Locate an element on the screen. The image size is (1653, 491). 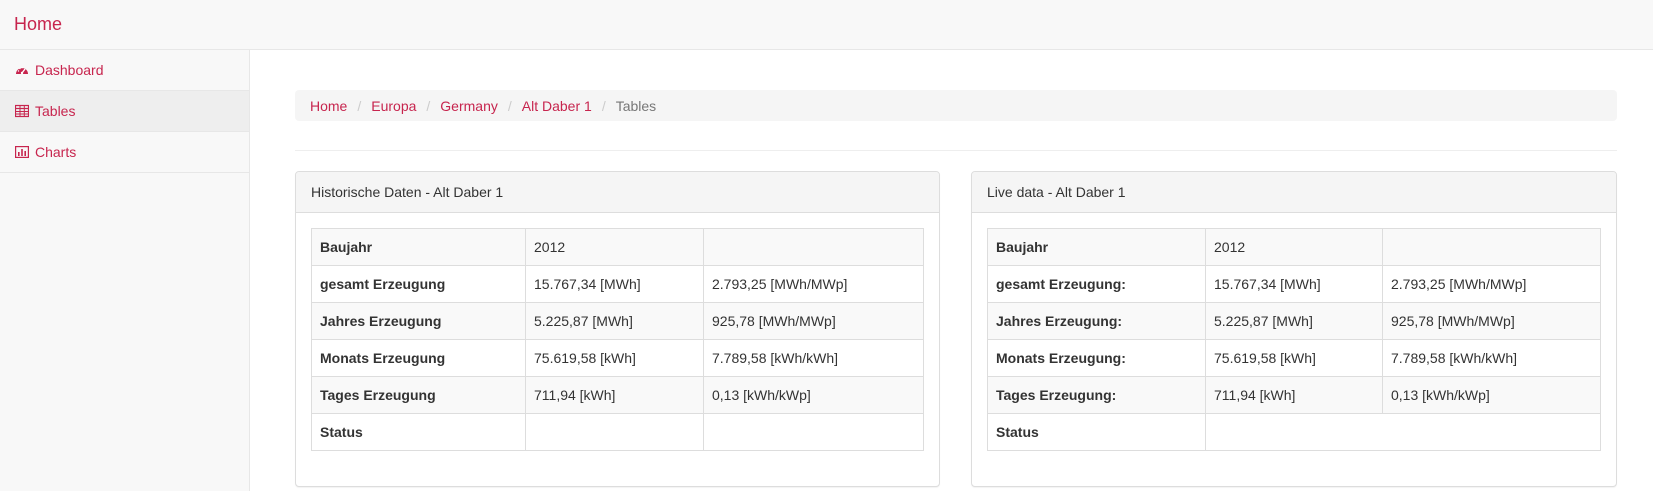
sidebar-item-label: Tables is located at coordinates (55, 111).